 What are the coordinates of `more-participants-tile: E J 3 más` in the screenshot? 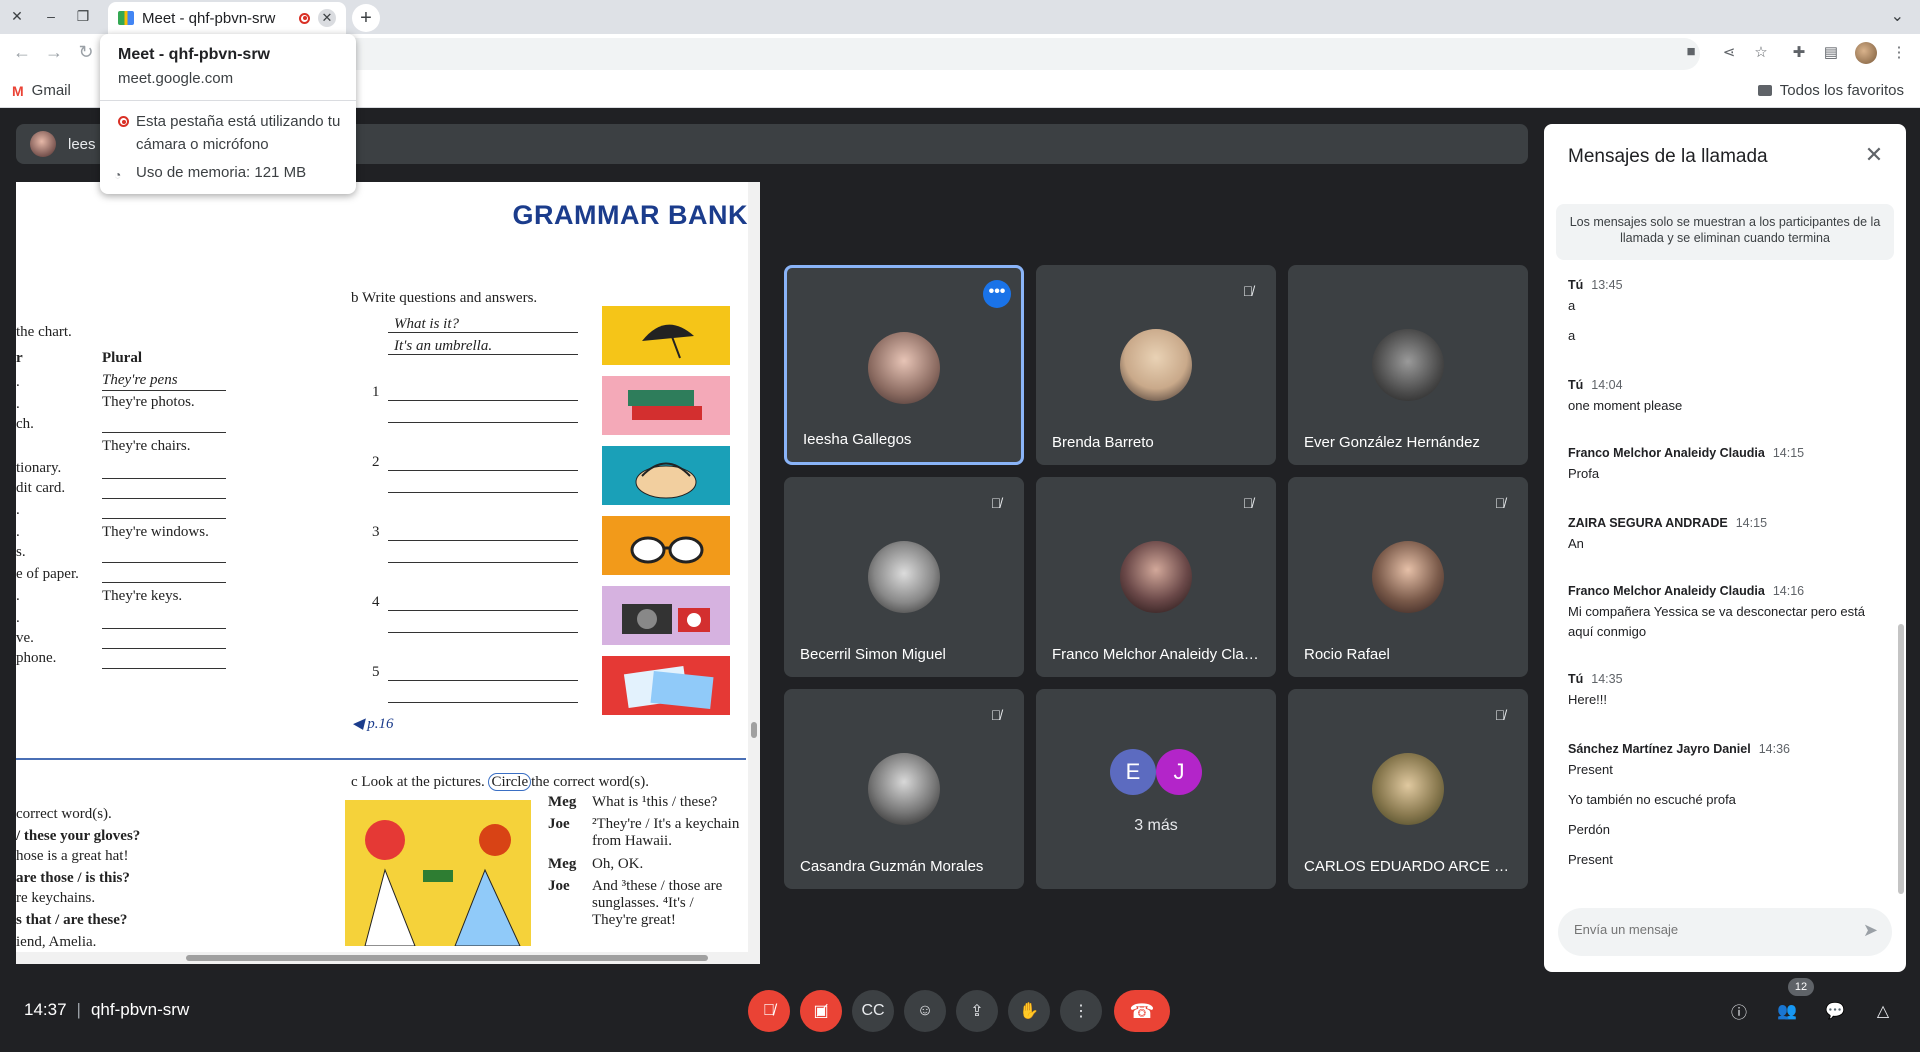 It's located at (1156, 789).